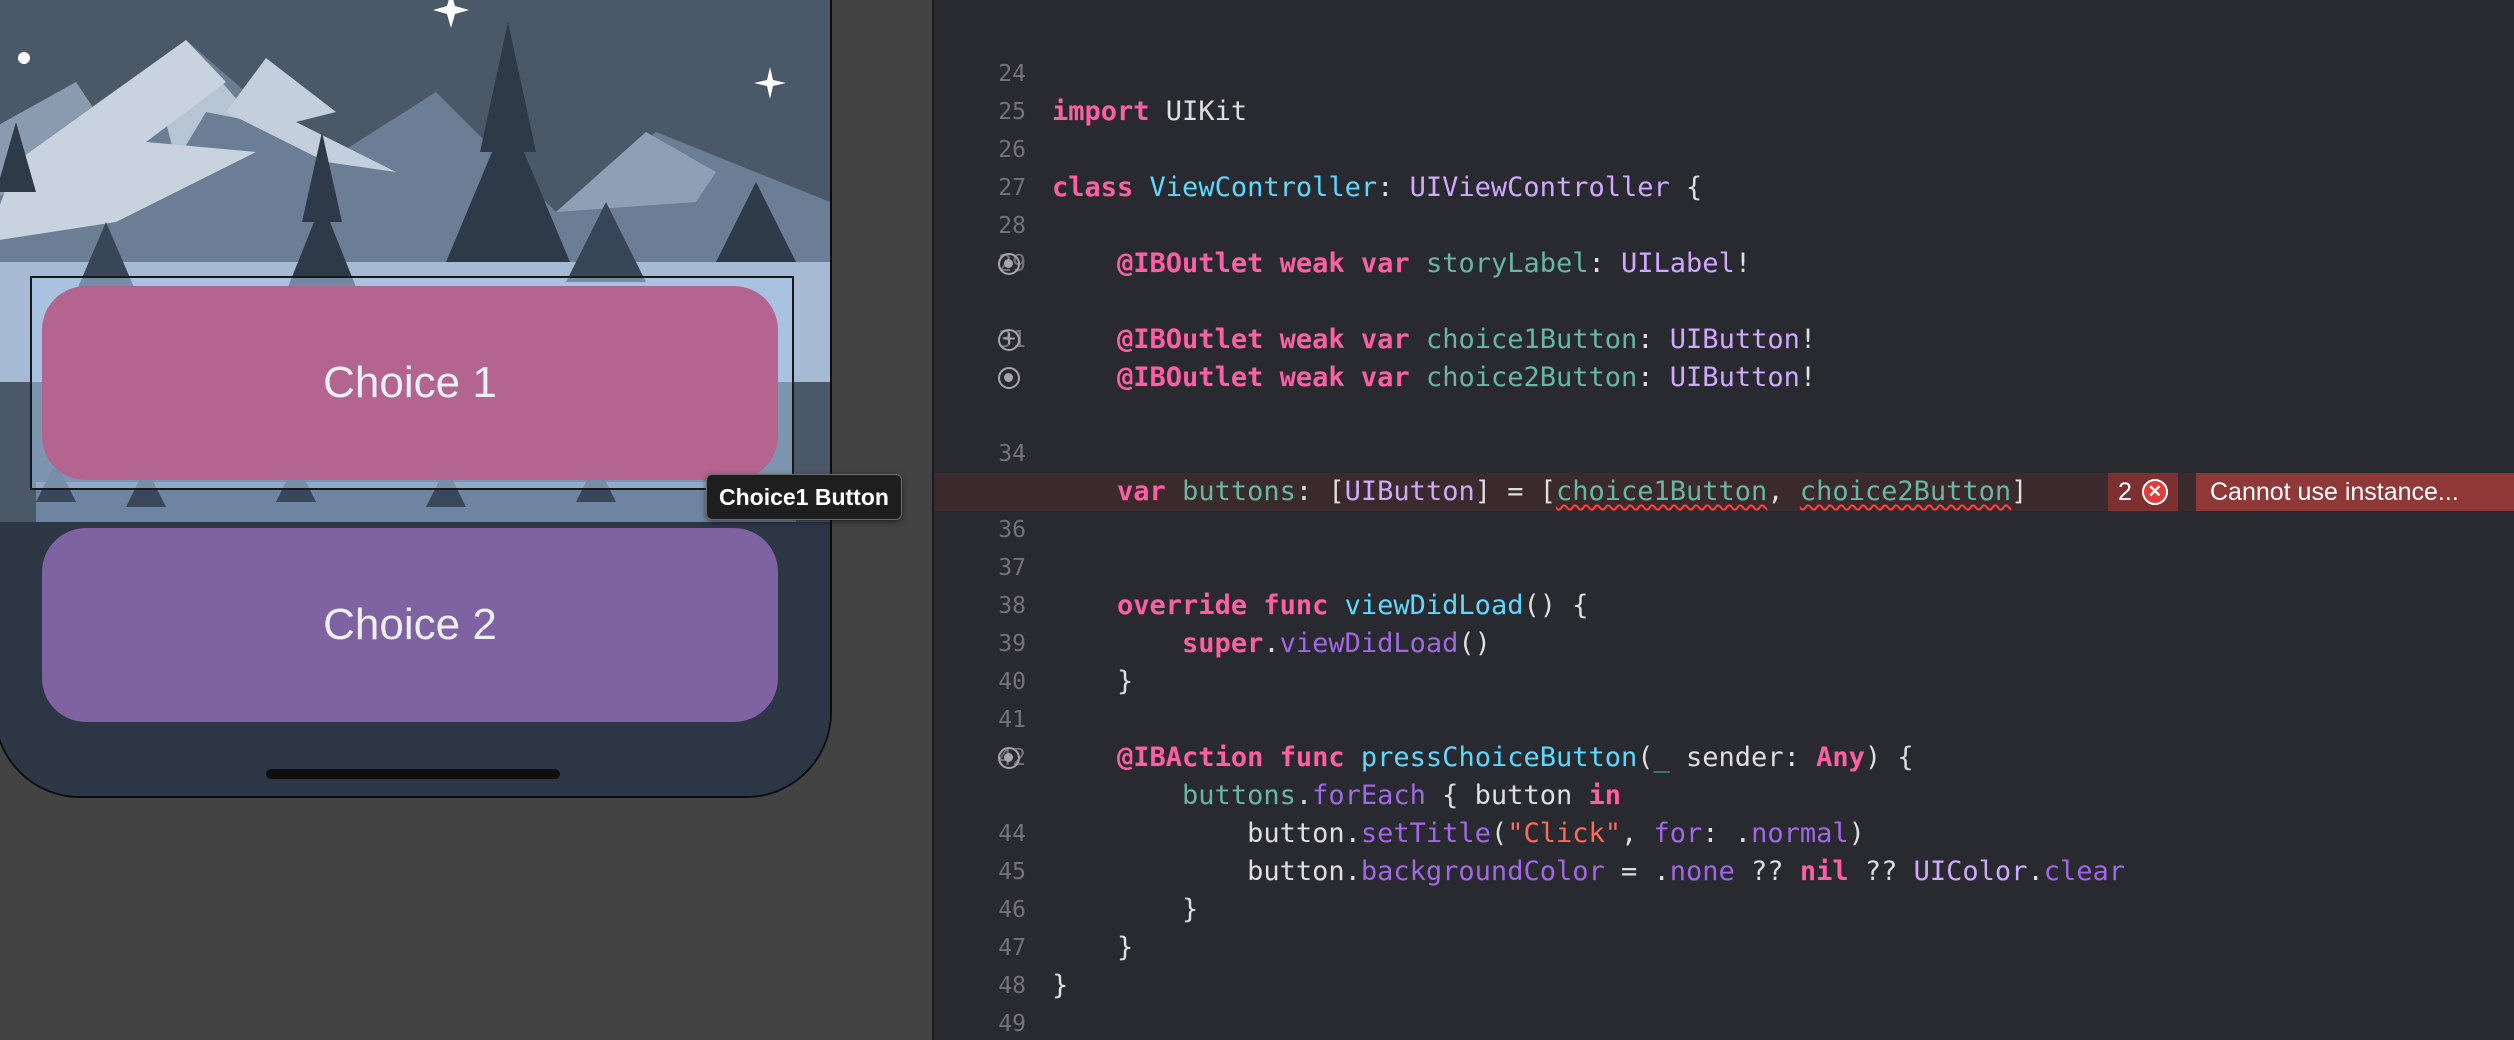 This screenshot has height=1040, width=2514. Describe the element at coordinates (1724, 698) in the screenshot. I see `code-line: 41 }` at that location.